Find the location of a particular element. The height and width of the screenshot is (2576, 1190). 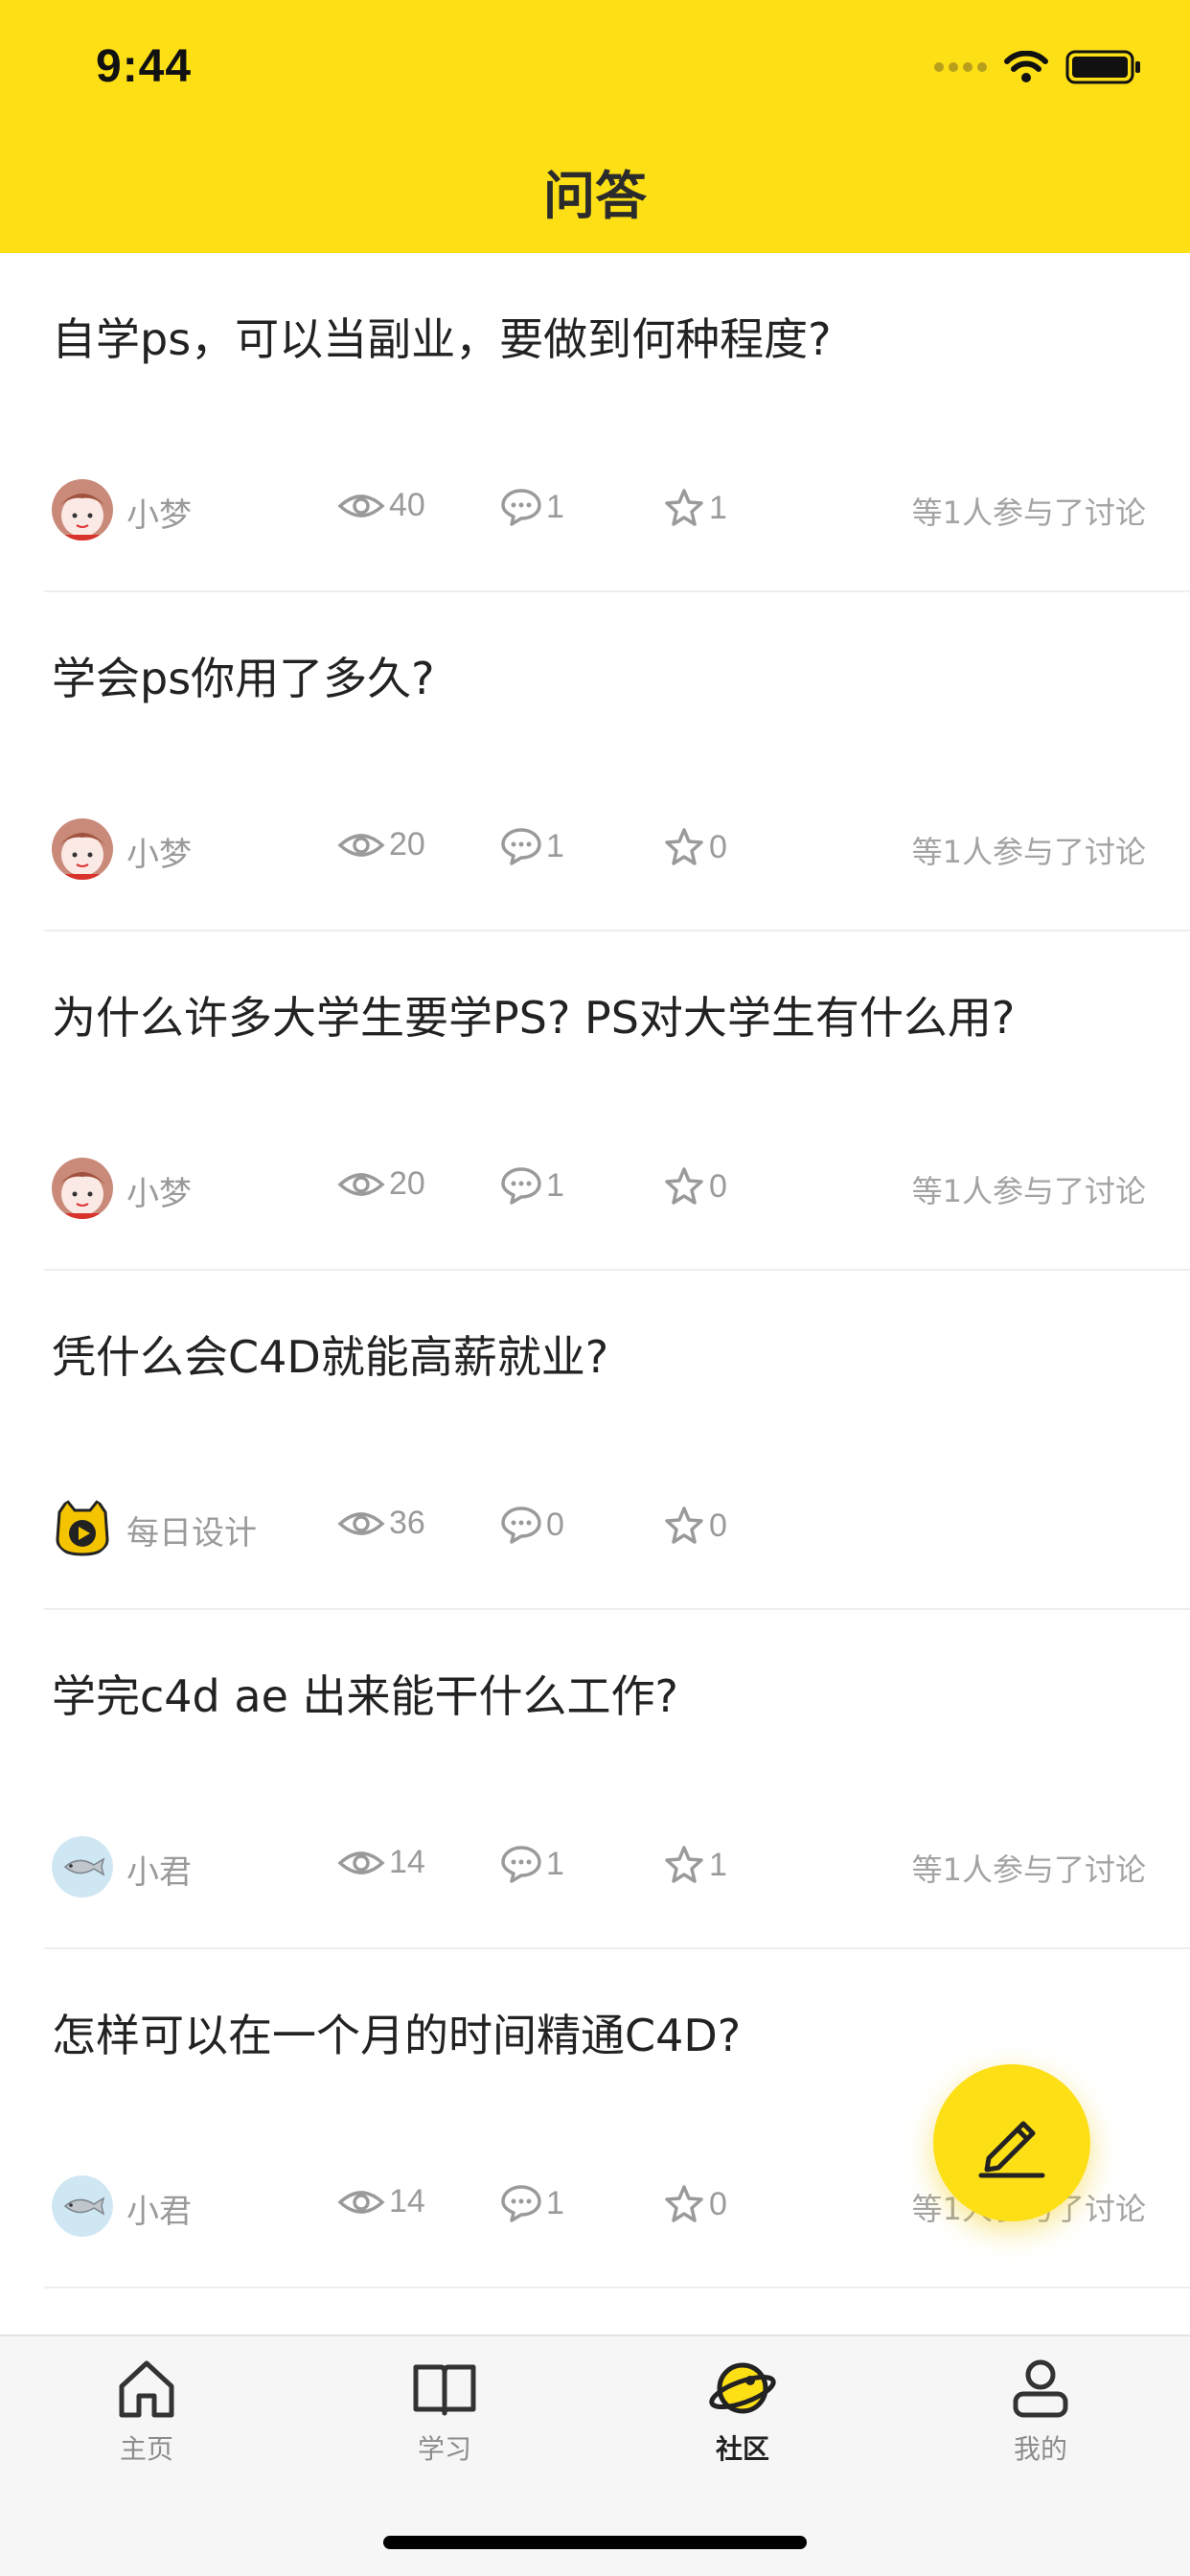

tab-mine-label: 我的 is located at coordinates (1040, 2449).